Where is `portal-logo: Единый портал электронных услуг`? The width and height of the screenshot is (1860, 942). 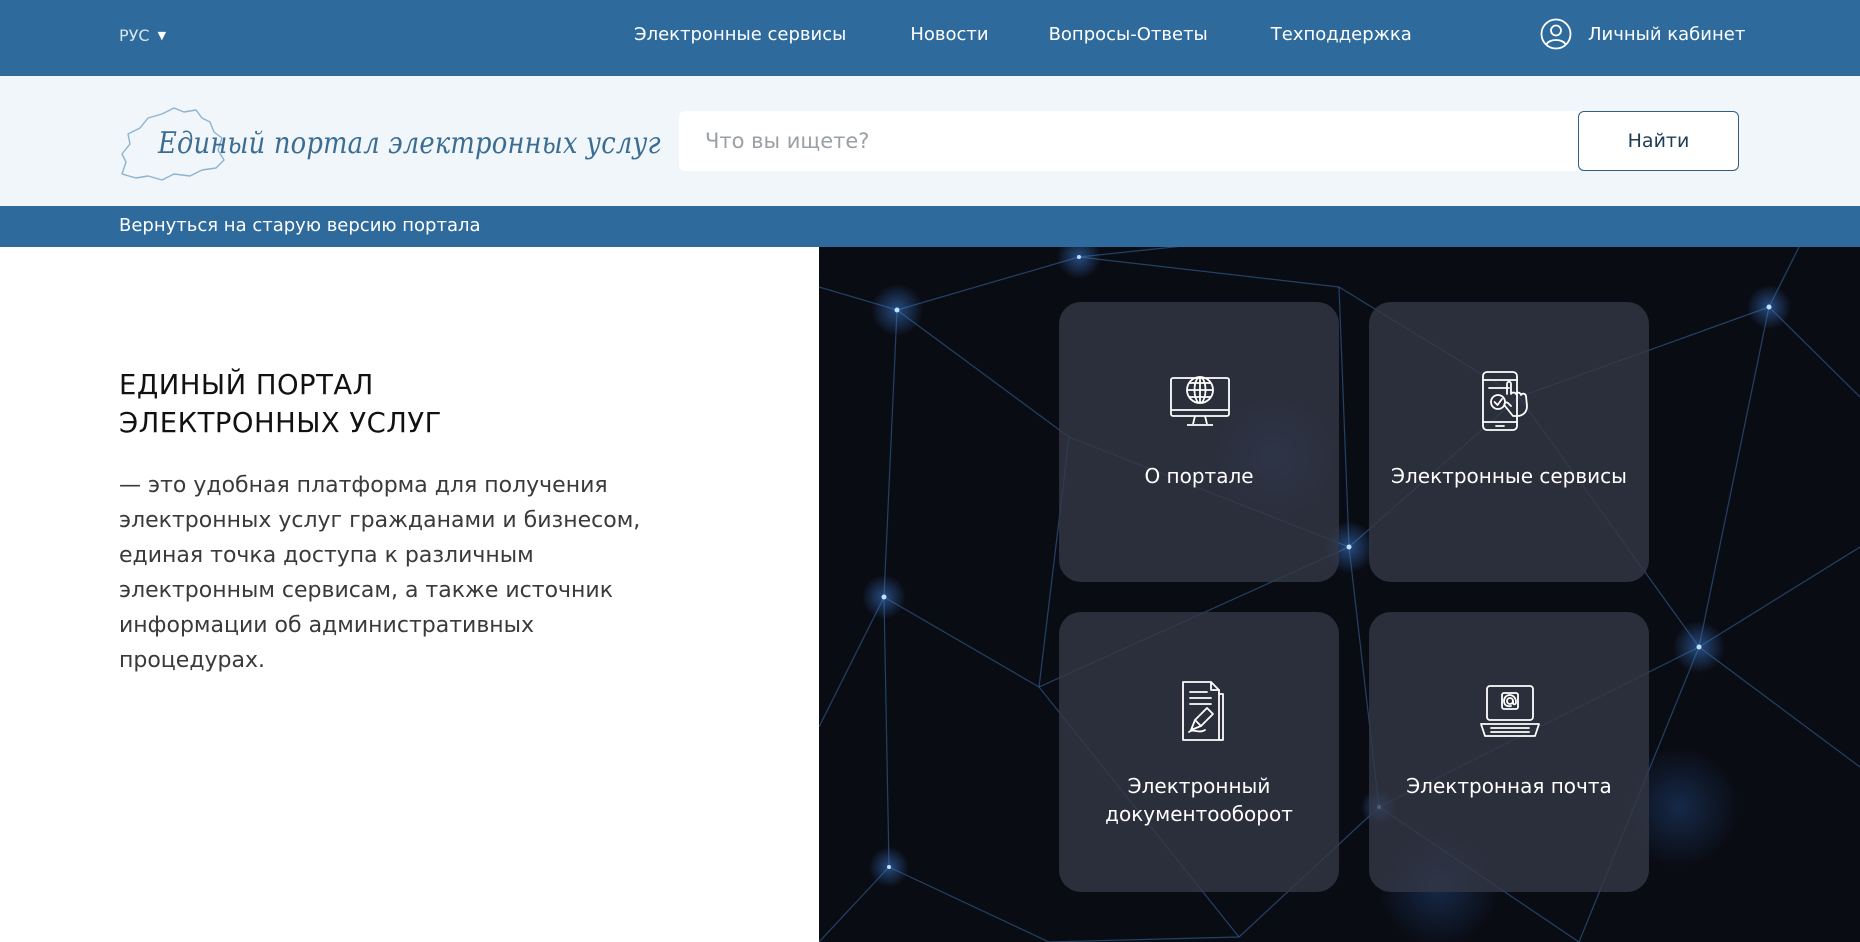
portal-logo: Единый портал электронных услуг is located at coordinates (389, 144).